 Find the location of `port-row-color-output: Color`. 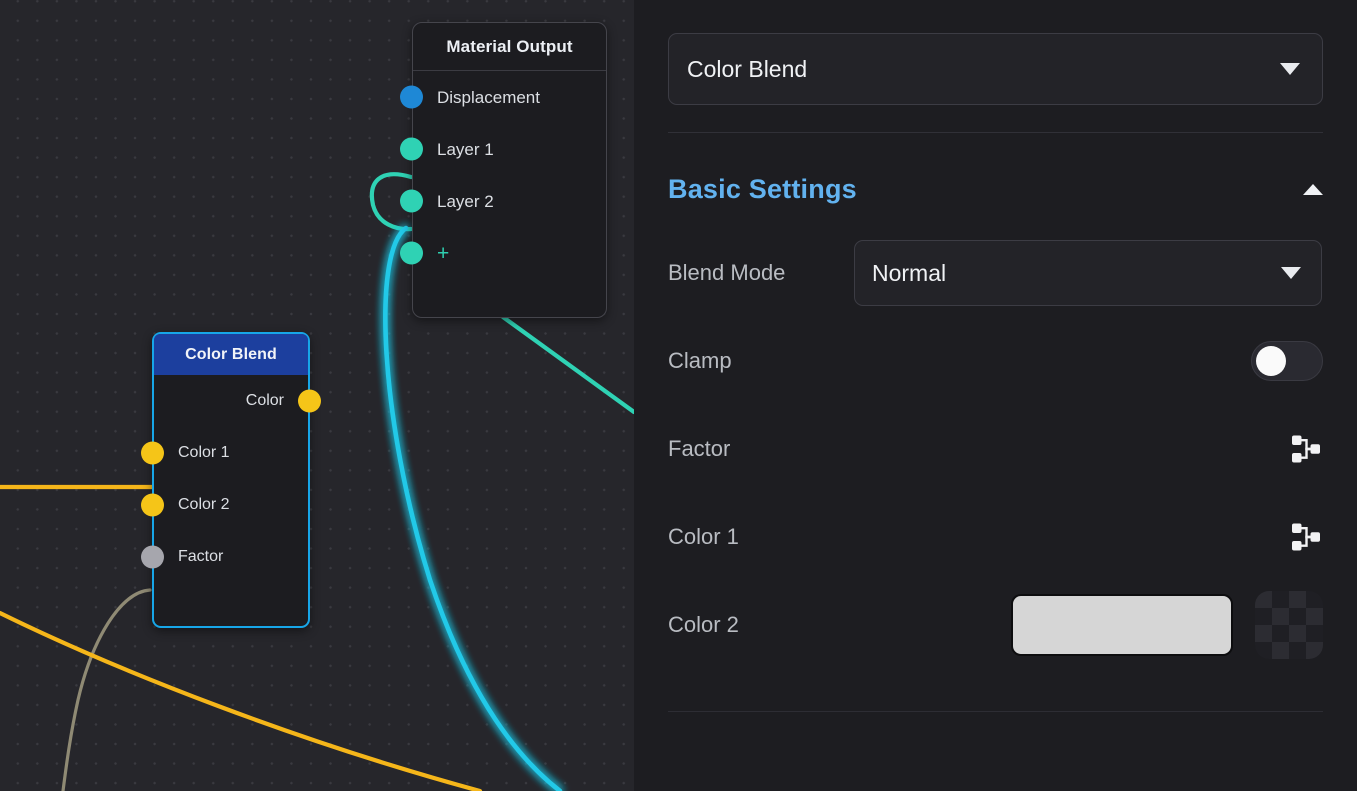

port-row-color-output: Color is located at coordinates (237, 401).